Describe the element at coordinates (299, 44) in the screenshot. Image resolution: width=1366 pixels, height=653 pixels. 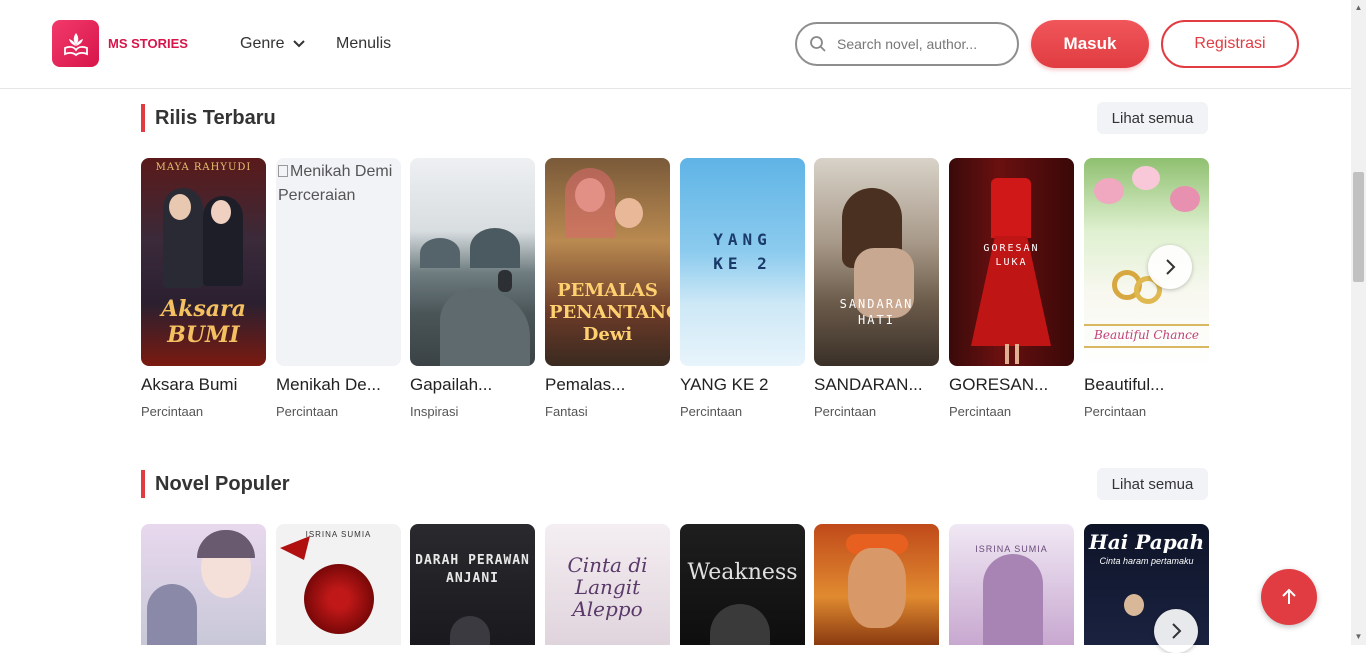
I see `chevron-down-icon` at that location.